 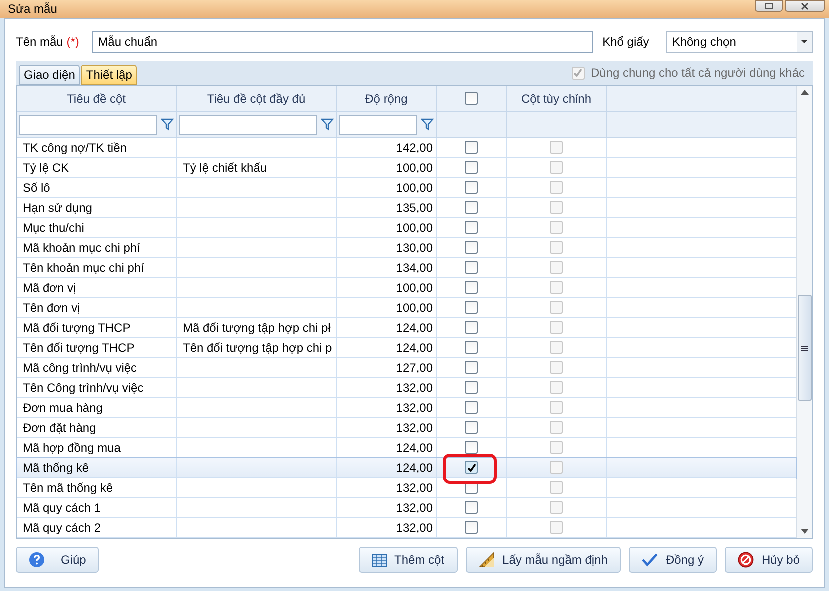 What do you see at coordinates (804, 531) in the screenshot?
I see `scroll-down-icon` at bounding box center [804, 531].